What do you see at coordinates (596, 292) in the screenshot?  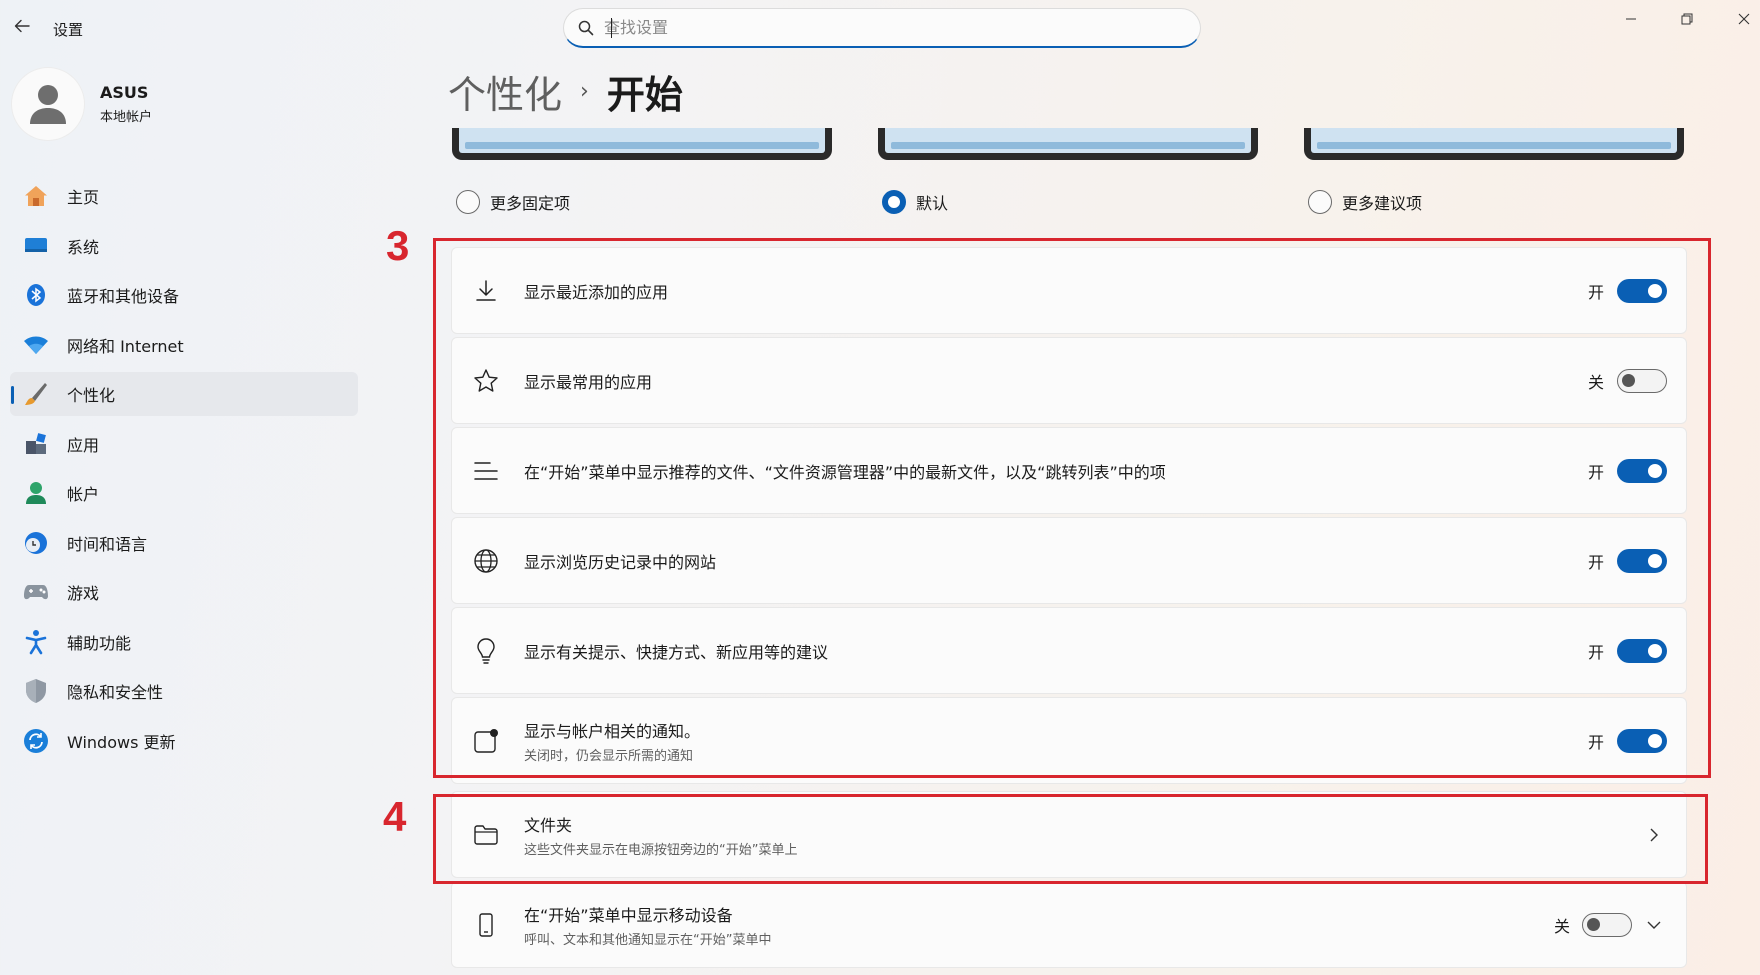 I see `setting-title: 显示最近添加的应用` at bounding box center [596, 292].